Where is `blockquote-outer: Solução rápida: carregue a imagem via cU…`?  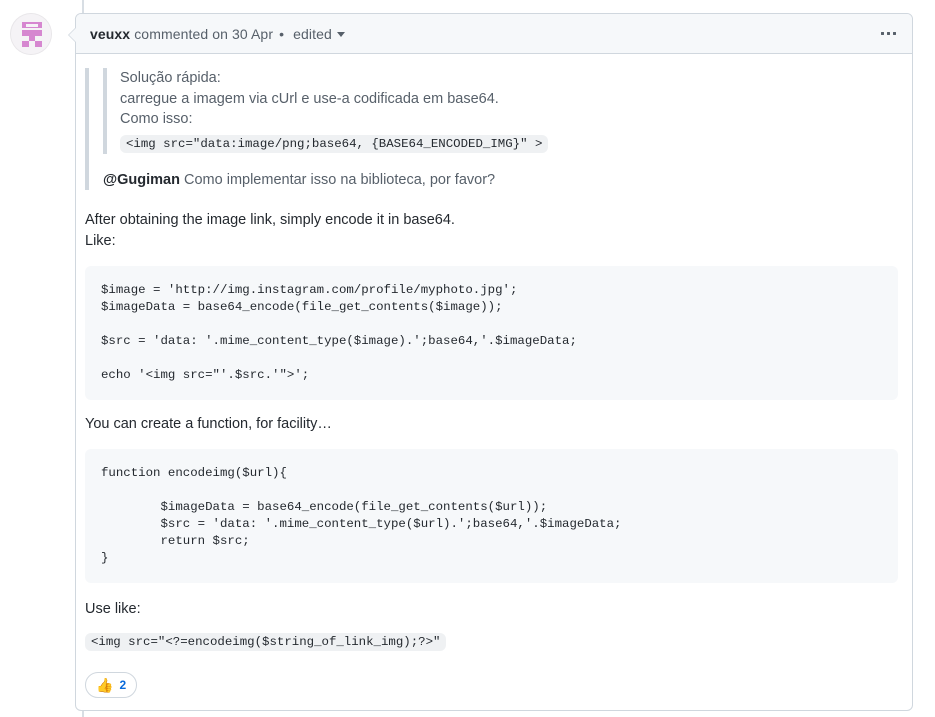
blockquote-outer: Solução rápida: carregue a imagem via cU… is located at coordinates (491, 129).